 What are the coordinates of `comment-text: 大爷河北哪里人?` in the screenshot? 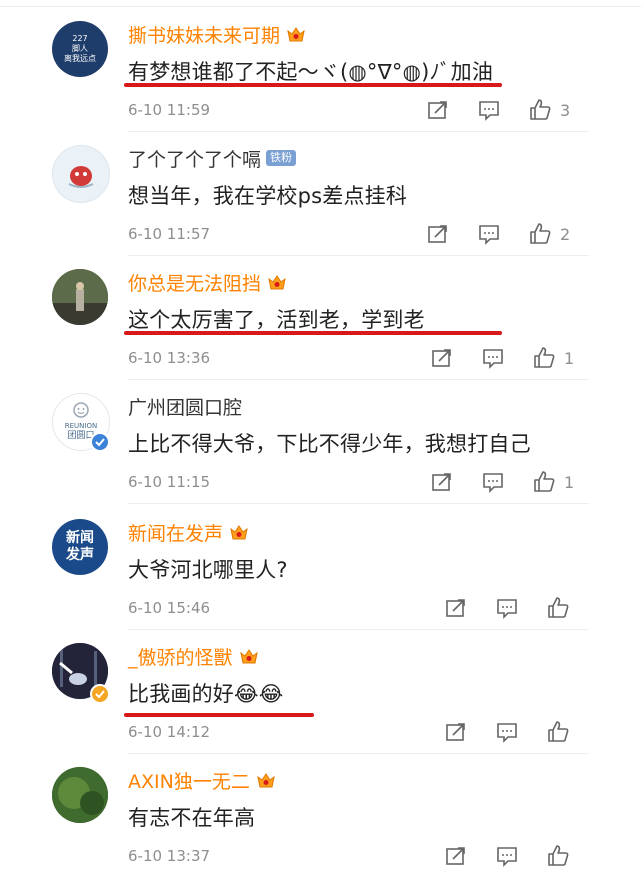 It's located at (208, 570).